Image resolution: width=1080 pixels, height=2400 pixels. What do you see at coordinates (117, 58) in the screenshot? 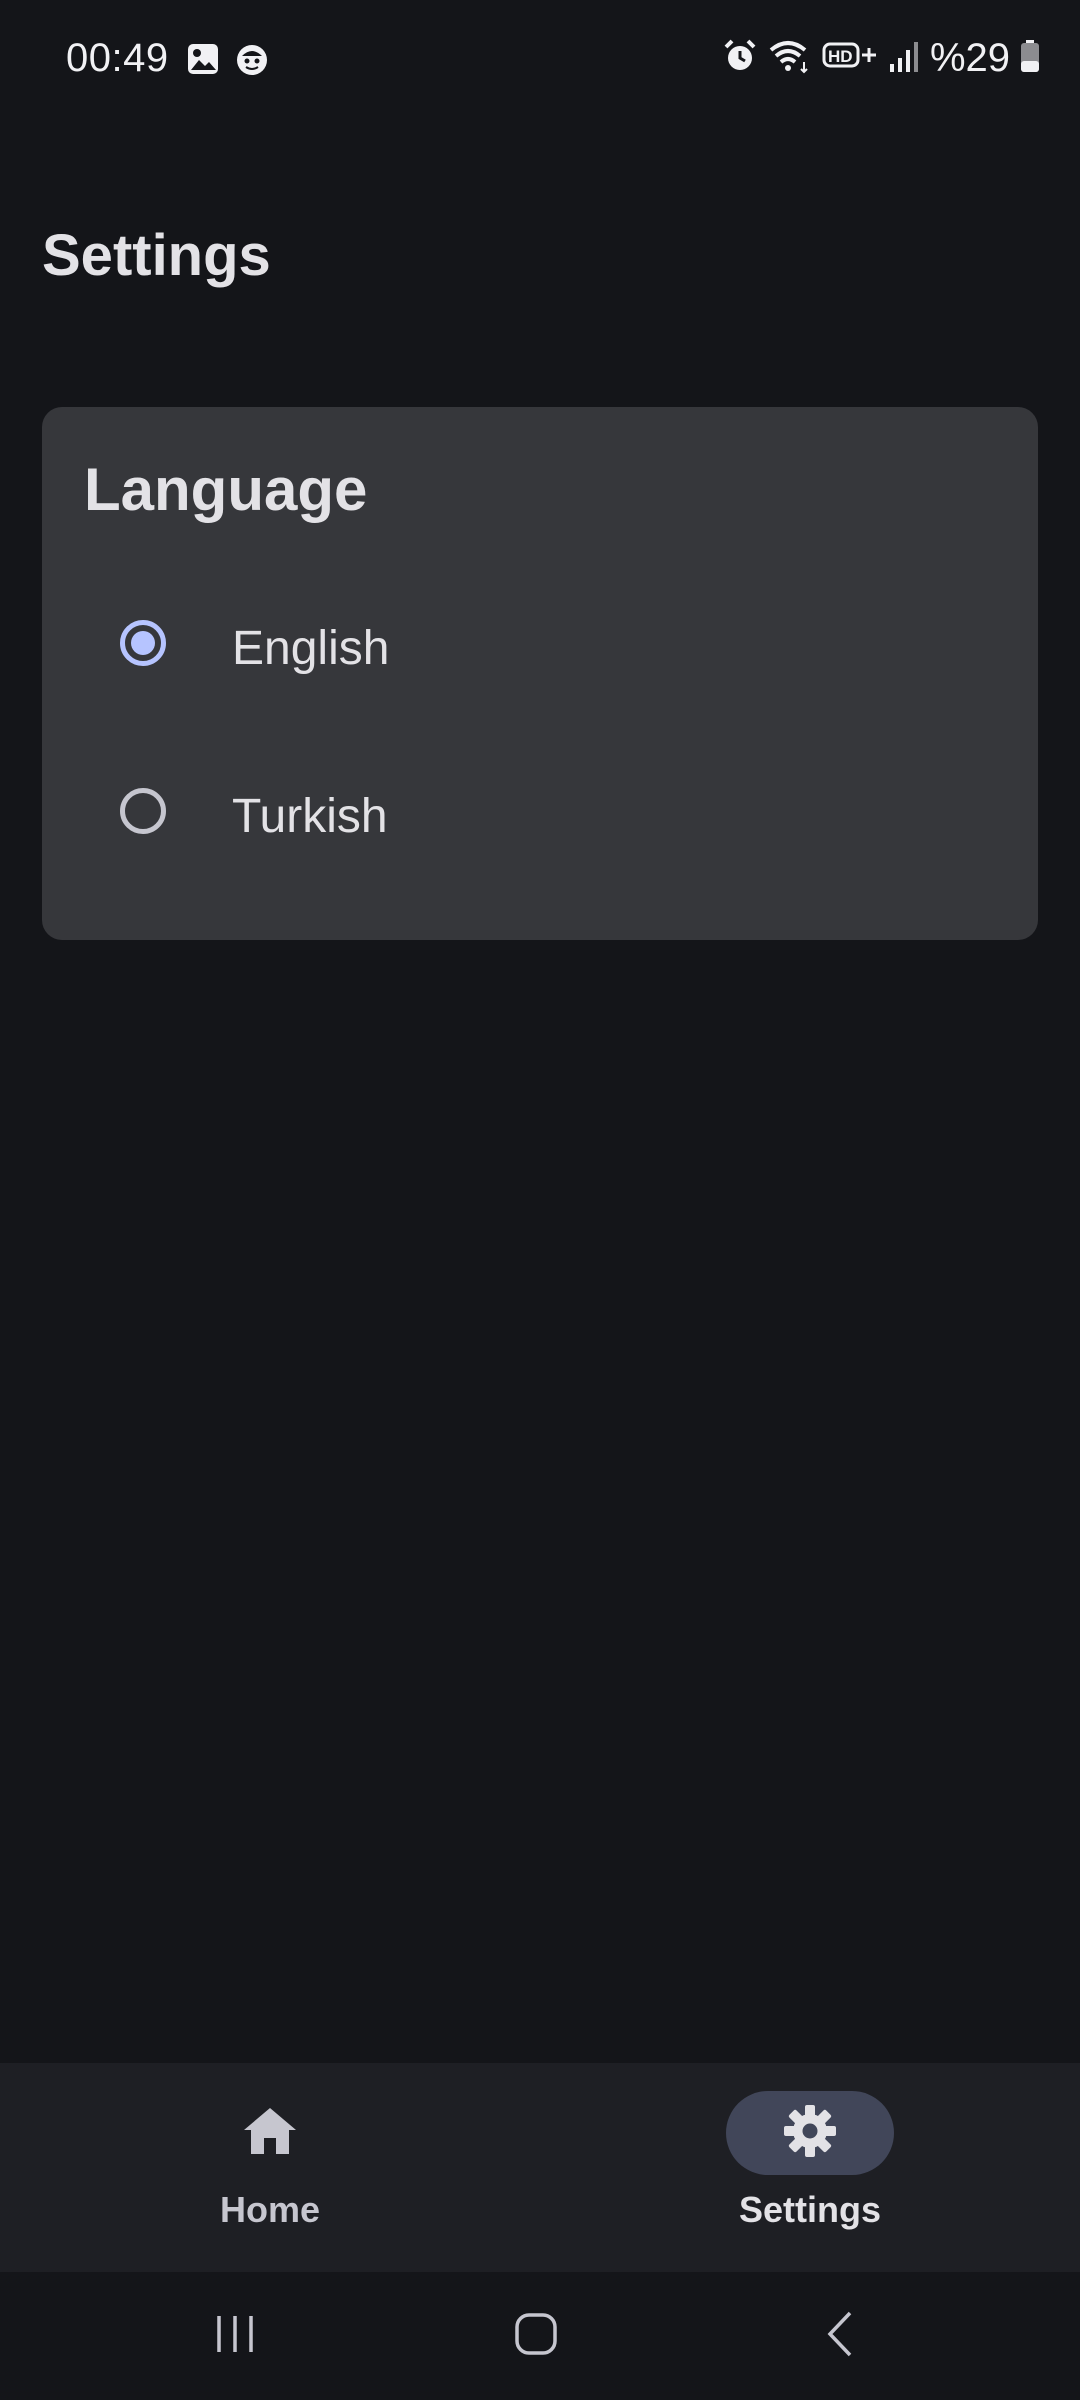
I see `status-time: 00:49` at bounding box center [117, 58].